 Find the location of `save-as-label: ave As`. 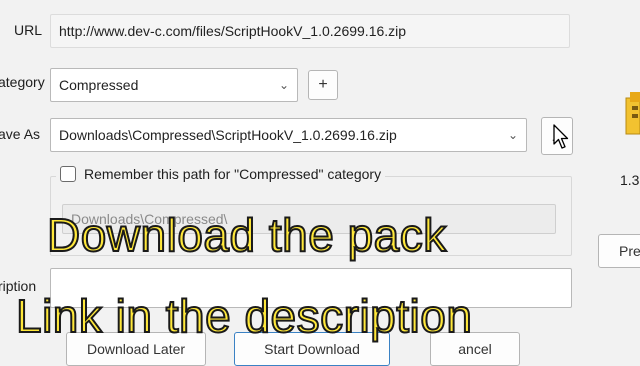

save-as-label: ave As is located at coordinates (20, 134).